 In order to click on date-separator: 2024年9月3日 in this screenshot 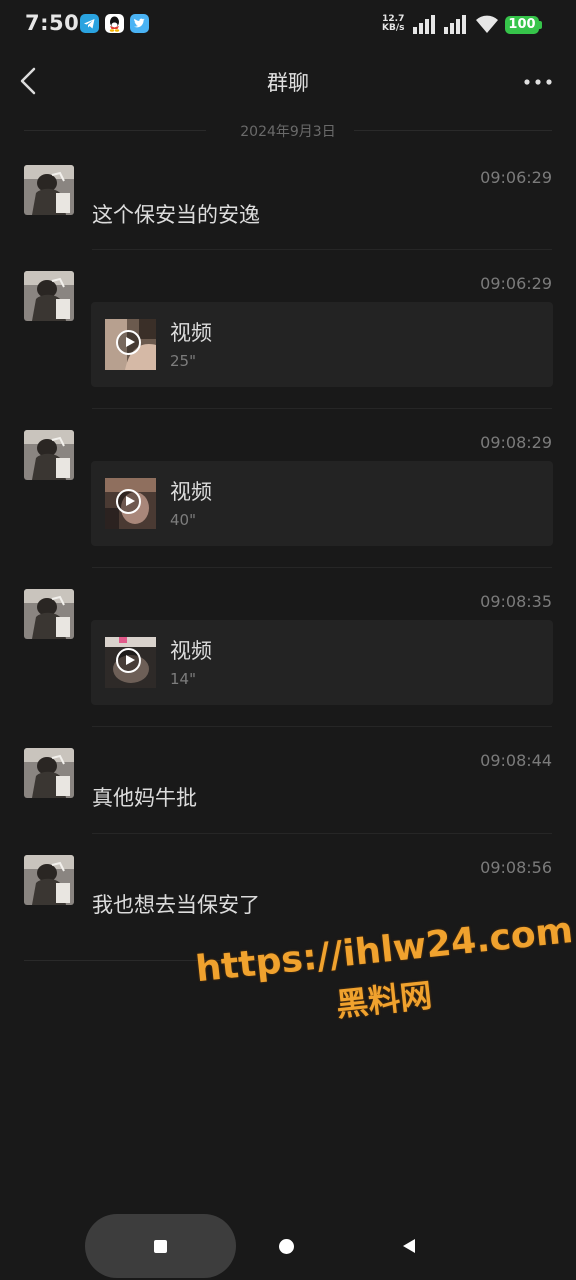, I will do `click(288, 131)`.